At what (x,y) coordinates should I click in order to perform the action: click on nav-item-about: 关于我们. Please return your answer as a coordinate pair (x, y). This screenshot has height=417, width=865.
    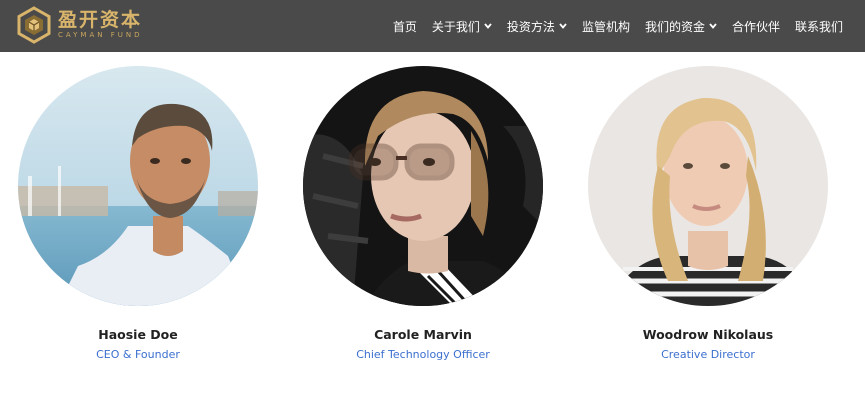
    Looking at the image, I should click on (462, 26).